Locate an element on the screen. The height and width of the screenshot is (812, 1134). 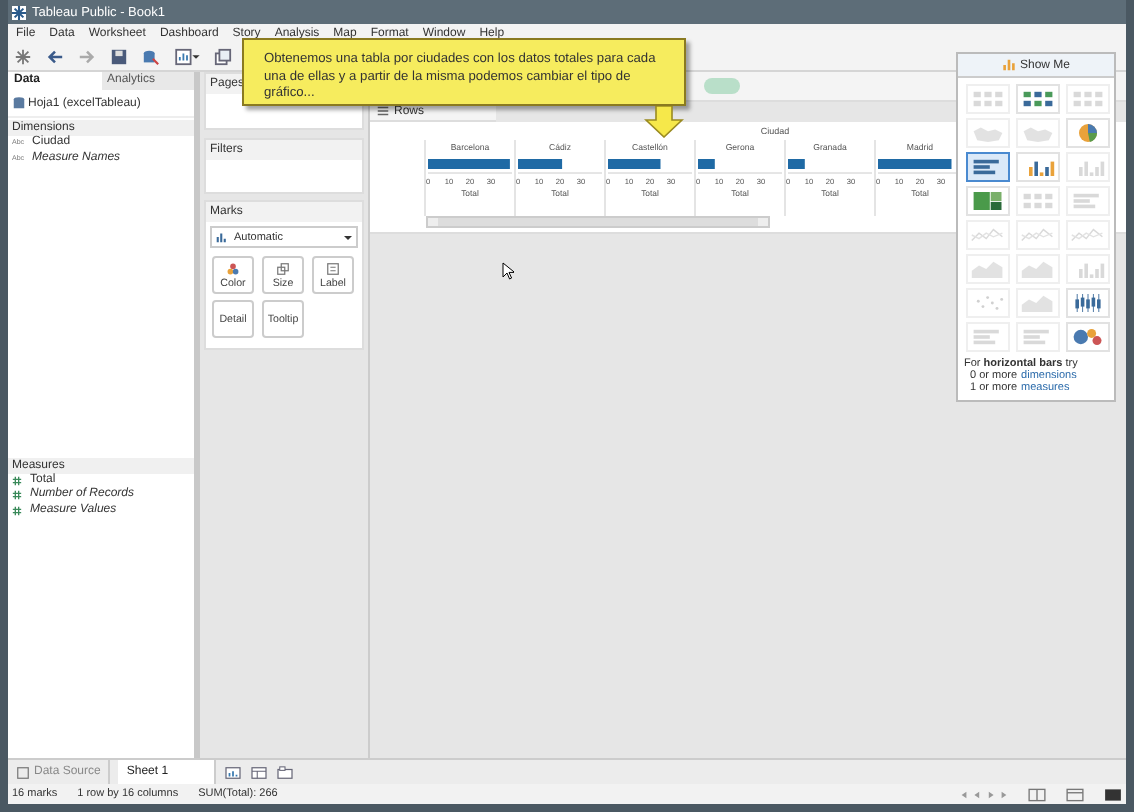
size-icon is located at coordinates (283, 268).